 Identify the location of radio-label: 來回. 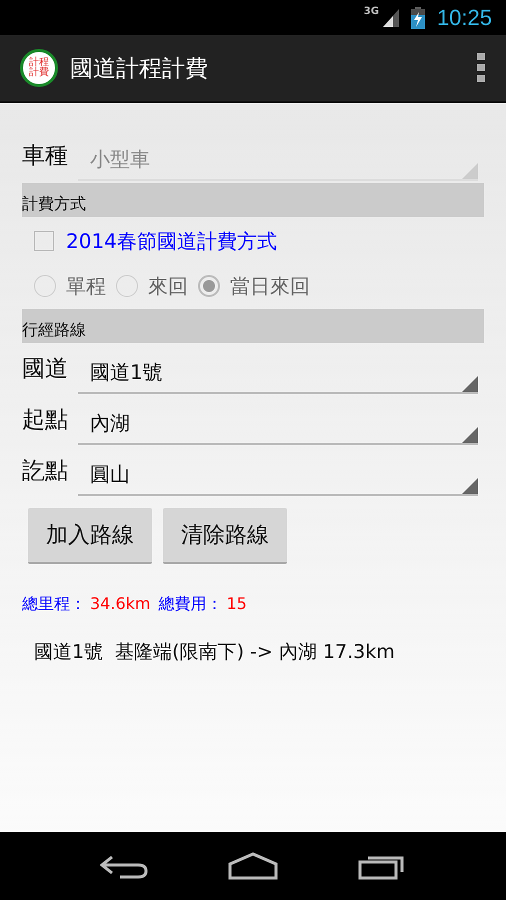
(168, 286).